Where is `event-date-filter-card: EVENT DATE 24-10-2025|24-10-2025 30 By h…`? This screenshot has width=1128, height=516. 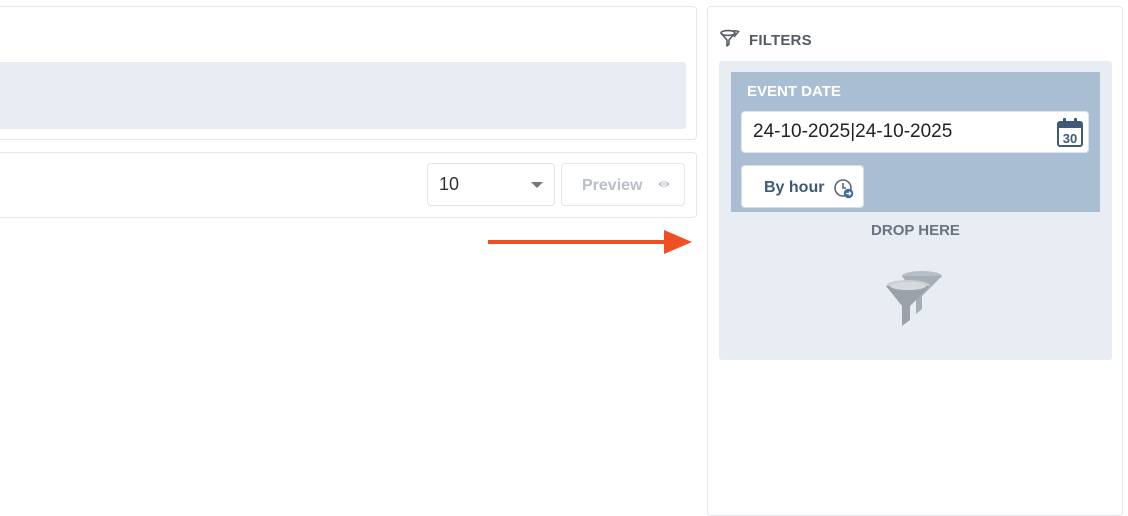
event-date-filter-card: EVENT DATE 24-10-2025|24-10-2025 30 By h… is located at coordinates (915, 142).